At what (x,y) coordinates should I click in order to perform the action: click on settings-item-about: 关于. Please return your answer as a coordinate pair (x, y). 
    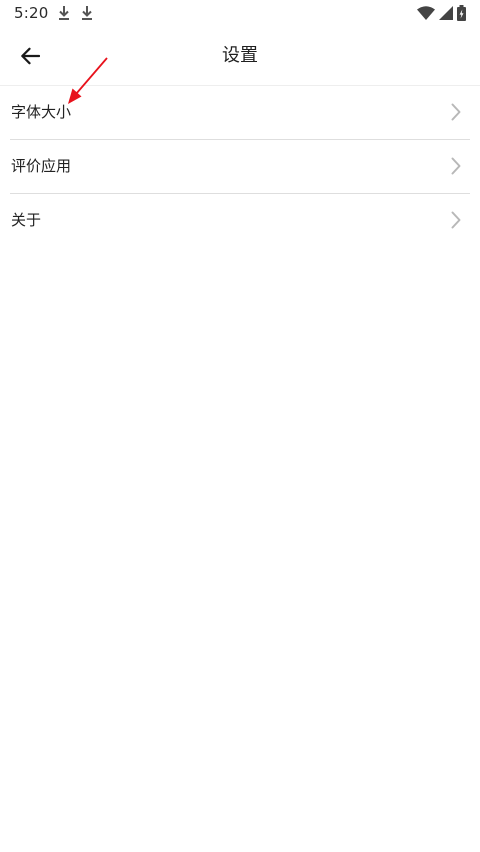
    Looking at the image, I should click on (240, 220).